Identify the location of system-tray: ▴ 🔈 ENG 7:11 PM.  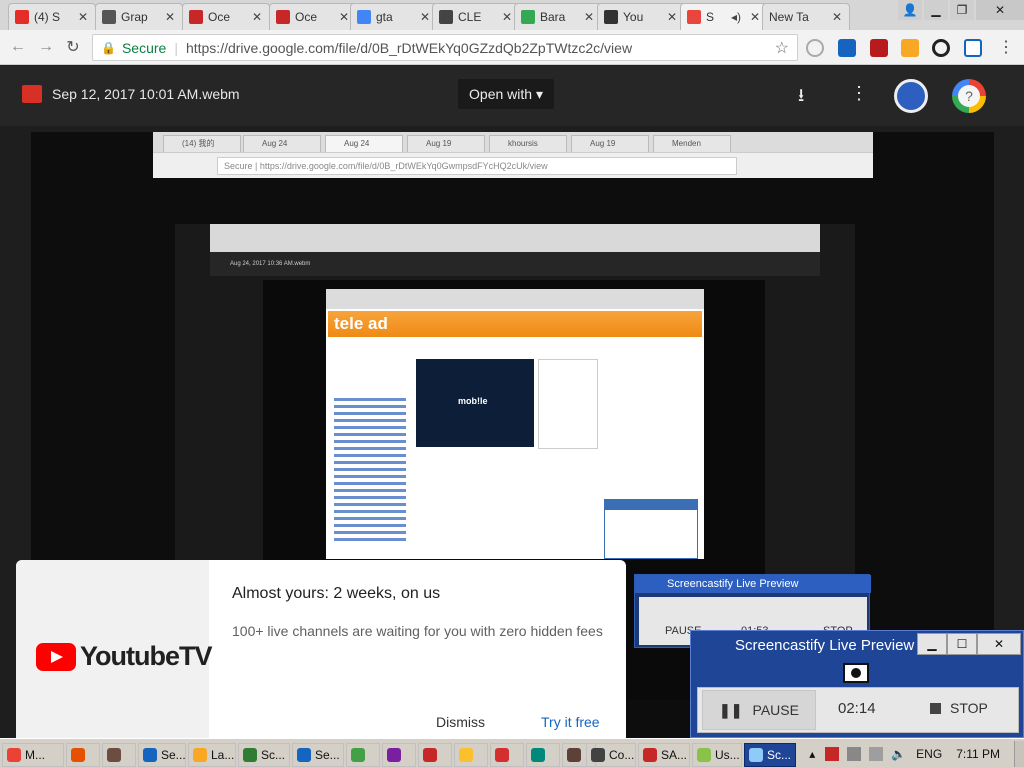
(916, 754).